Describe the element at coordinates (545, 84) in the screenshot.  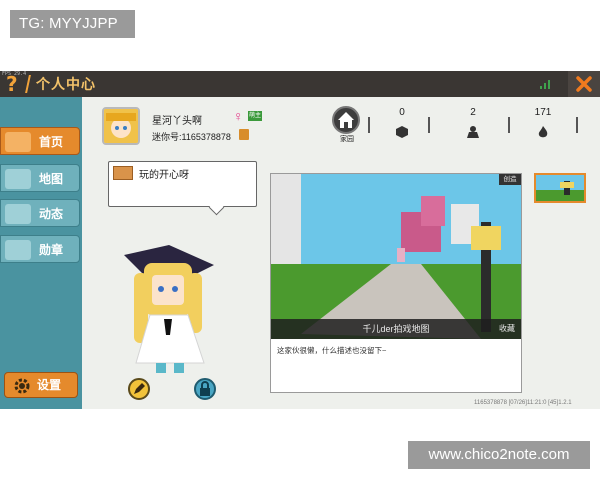
I see `signal-icon` at that location.